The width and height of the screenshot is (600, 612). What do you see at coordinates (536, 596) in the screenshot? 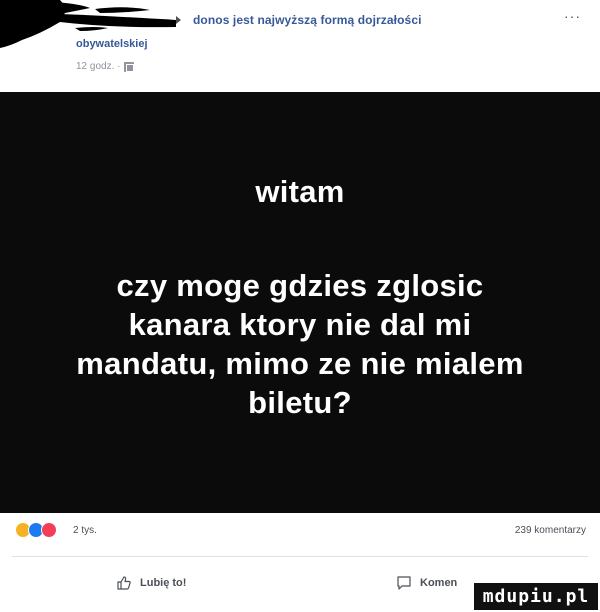
I see `site-watermark: mdupiu.pl` at bounding box center [536, 596].